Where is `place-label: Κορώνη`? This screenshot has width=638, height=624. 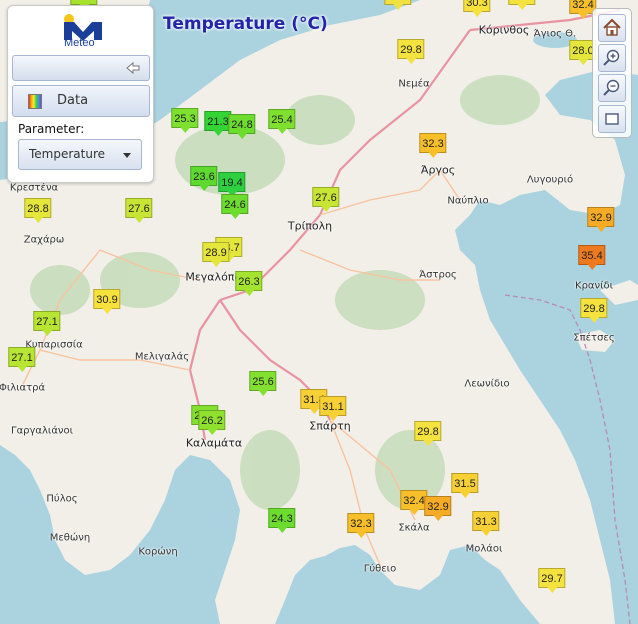
place-label: Κορώνη is located at coordinates (158, 552).